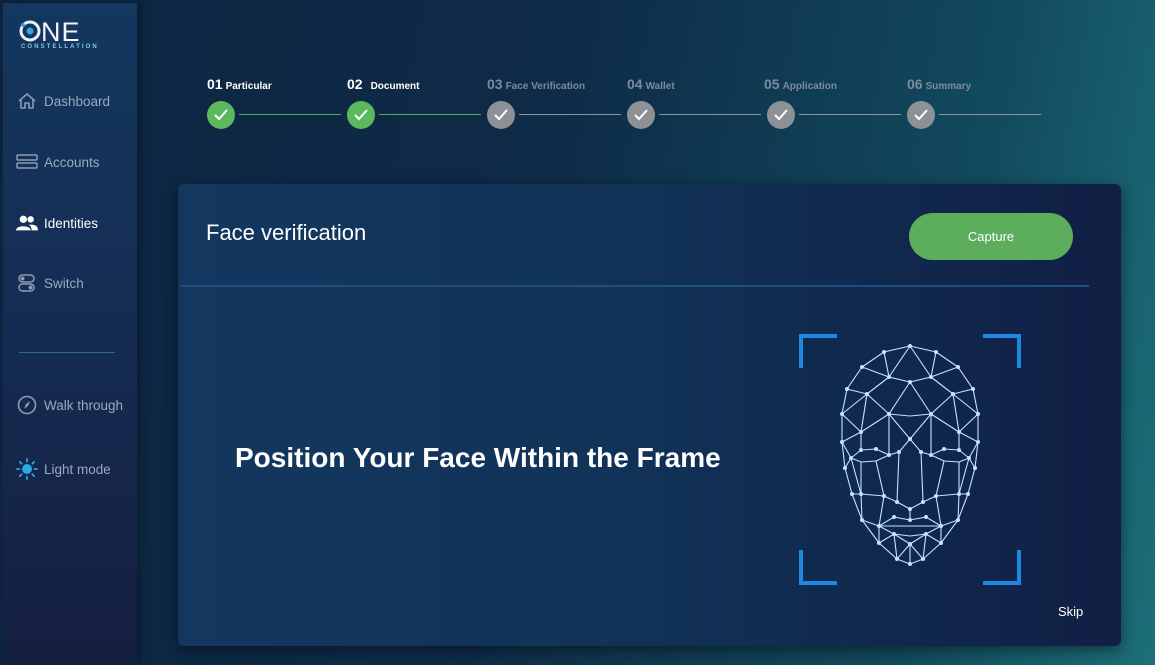 The height and width of the screenshot is (665, 1155). I want to click on sidebar-divider, so click(67, 352).